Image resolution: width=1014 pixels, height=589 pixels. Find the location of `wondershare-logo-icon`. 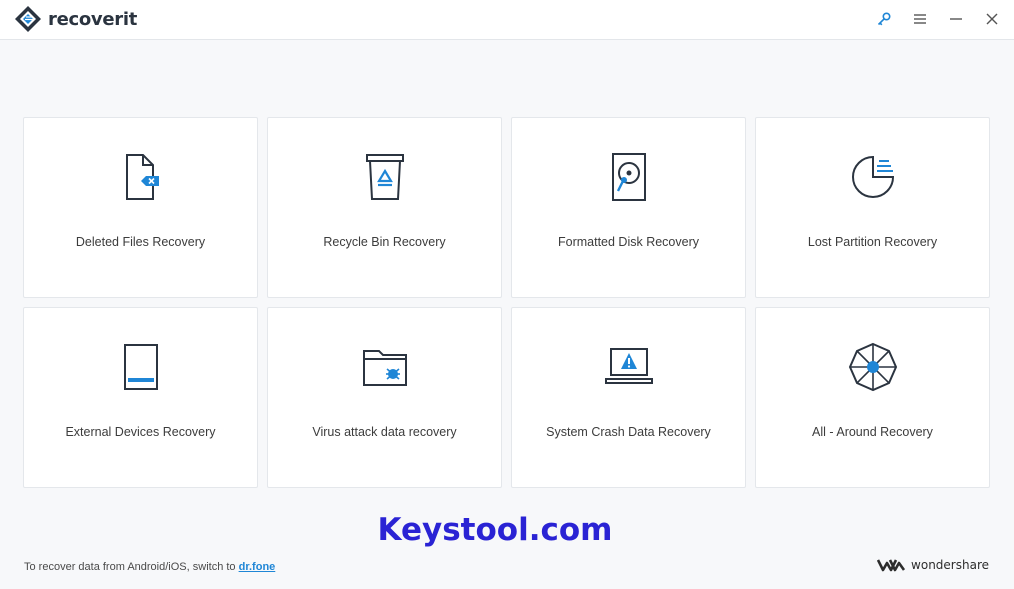

wondershare-logo-icon is located at coordinates (891, 565).